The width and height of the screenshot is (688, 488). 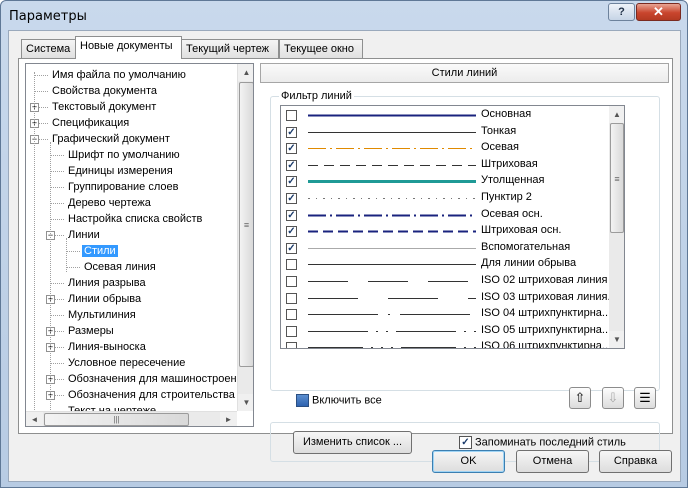 I want to click on tree-item: Дерево чертежа, so click(x=109, y=203).